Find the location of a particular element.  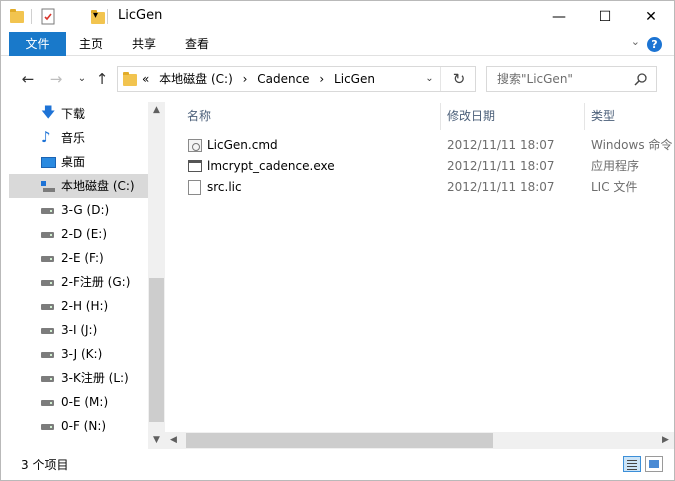

scroll-up-icon: ▲ is located at coordinates (156, 110).